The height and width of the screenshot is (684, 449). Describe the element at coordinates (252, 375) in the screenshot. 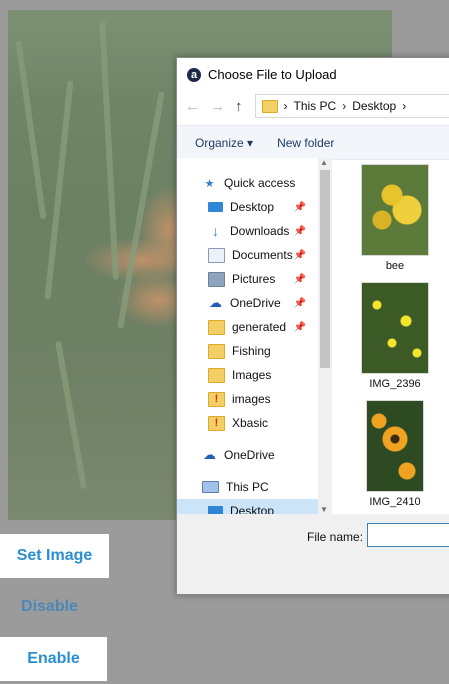

I see `nav-item-label: Images` at that location.